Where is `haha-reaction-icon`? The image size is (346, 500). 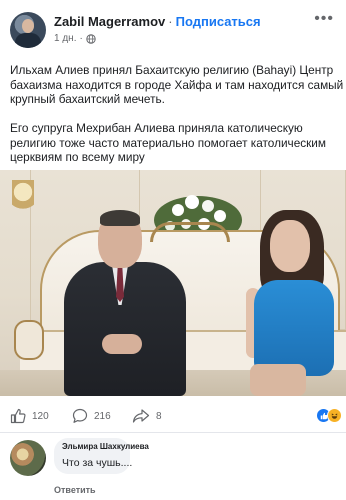
haha-reaction-icon is located at coordinates (334, 415).